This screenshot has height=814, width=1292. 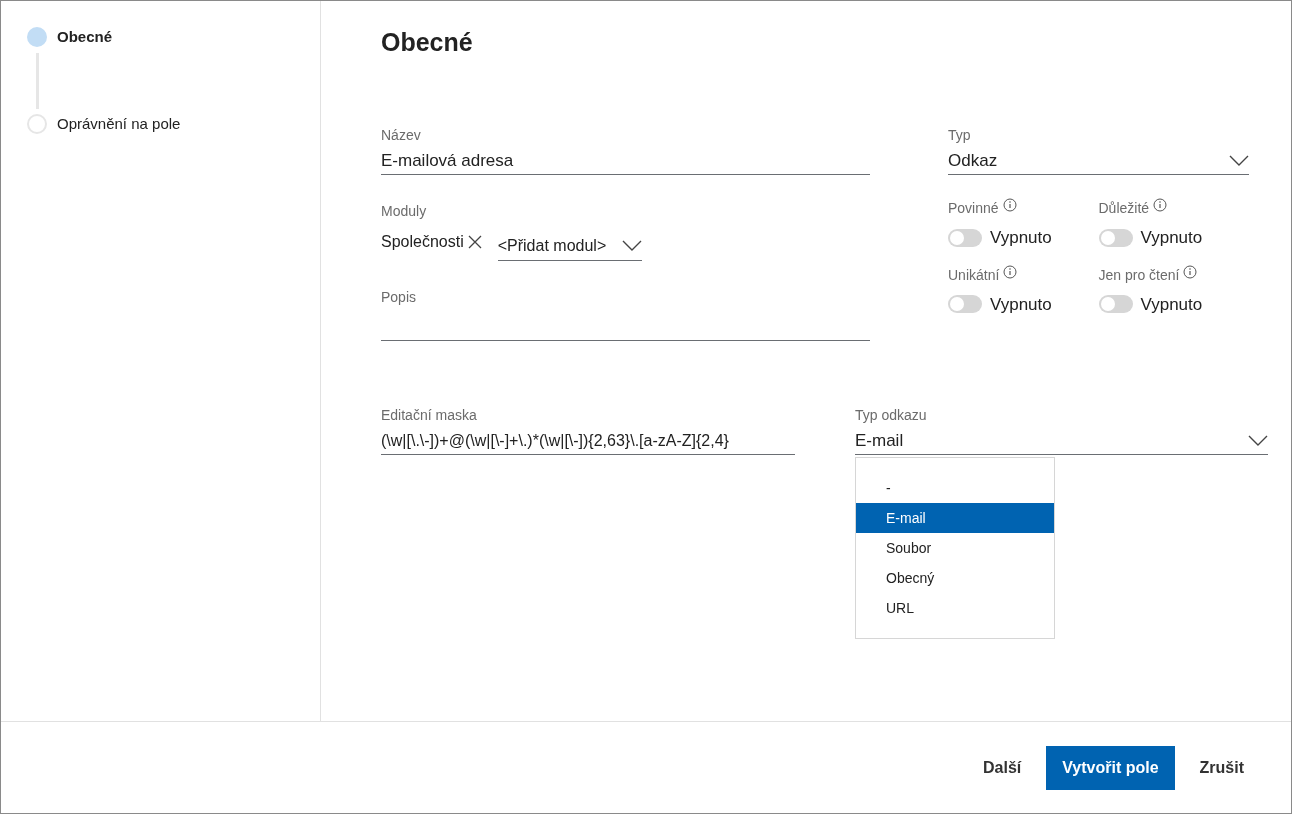 I want to click on toggle-label: Důležité, so click(x=1124, y=208).